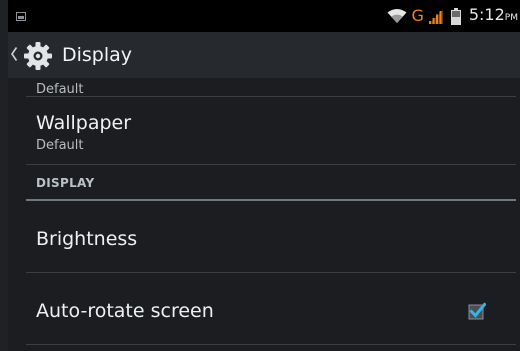 This screenshot has height=351, width=520. I want to click on status-bar: G 5:12PM, so click(264, 16).